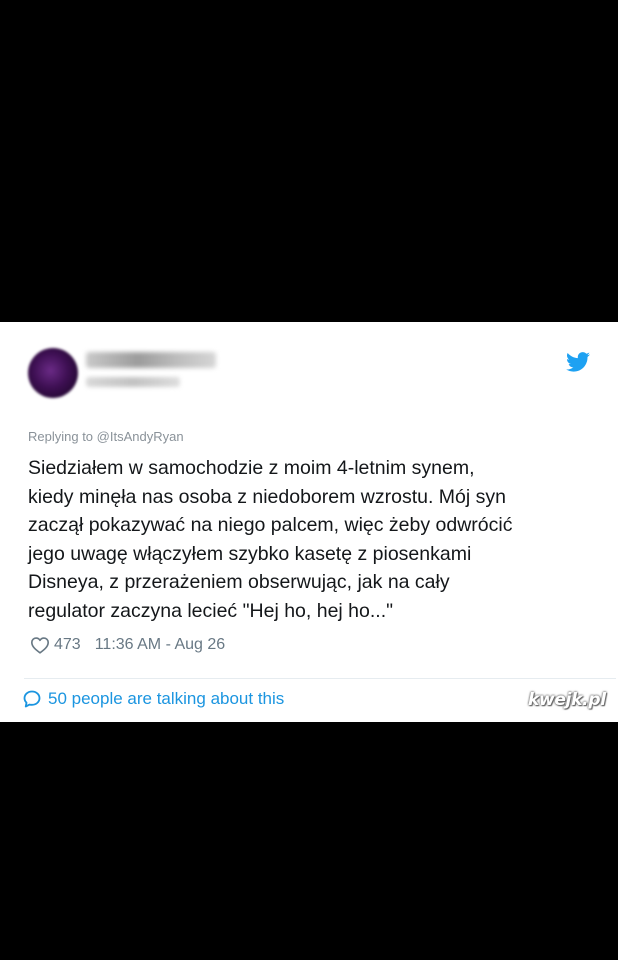 The height and width of the screenshot is (960, 618). Describe the element at coordinates (567, 700) in the screenshot. I see `kwejk-watermark: kwejk.pl` at that location.